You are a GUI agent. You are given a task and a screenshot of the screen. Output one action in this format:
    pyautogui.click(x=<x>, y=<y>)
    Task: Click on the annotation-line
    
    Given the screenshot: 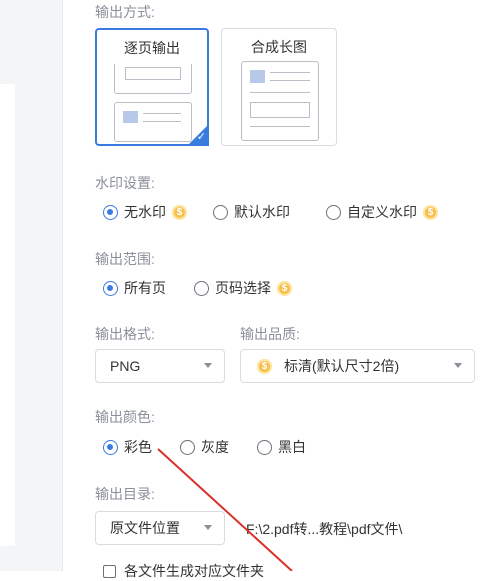 What is the action you would take?
    pyautogui.click(x=225, y=509)
    